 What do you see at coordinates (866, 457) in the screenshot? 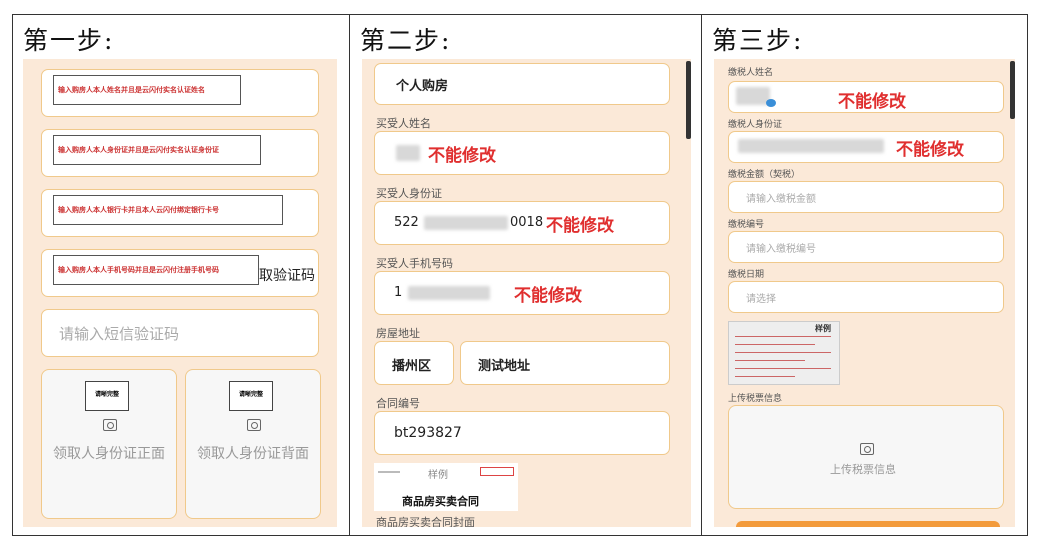
I see `tax-receipt-upload` at bounding box center [866, 457].